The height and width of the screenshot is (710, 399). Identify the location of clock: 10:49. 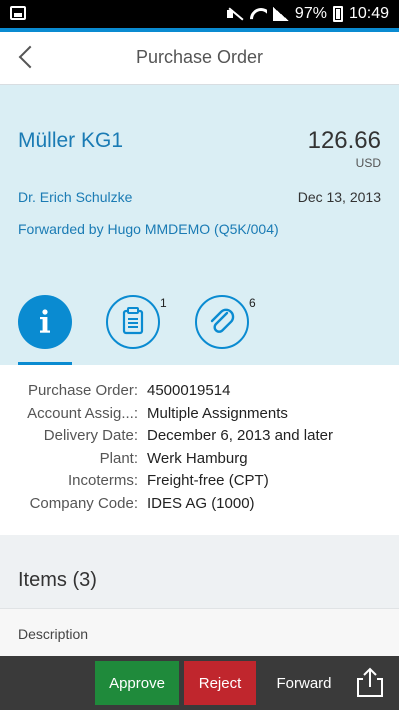
(368, 13).